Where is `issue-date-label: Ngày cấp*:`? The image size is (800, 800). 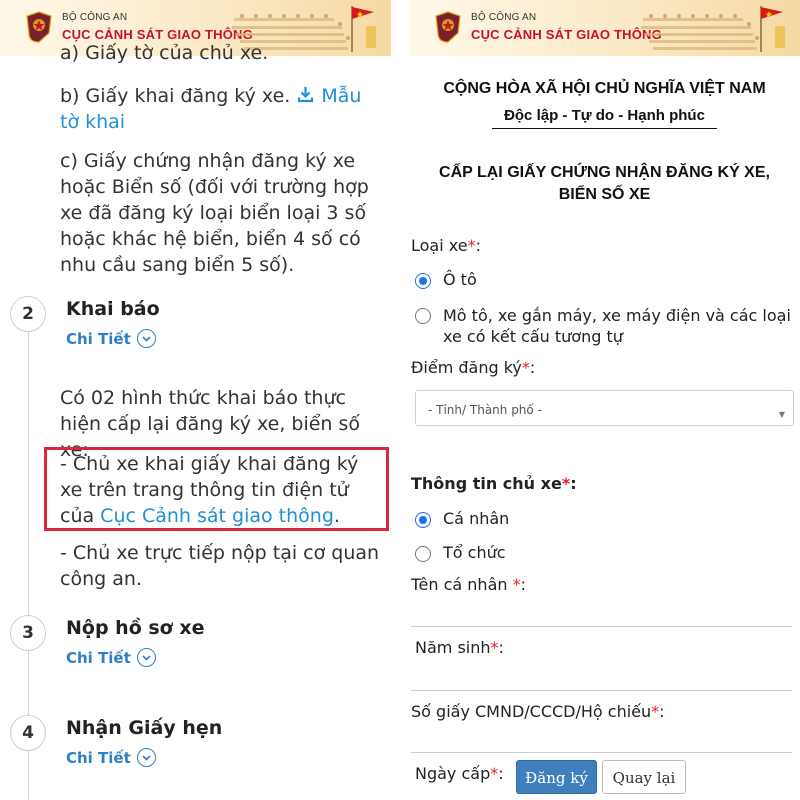
issue-date-label: Ngày cấp*: is located at coordinates (459, 773).